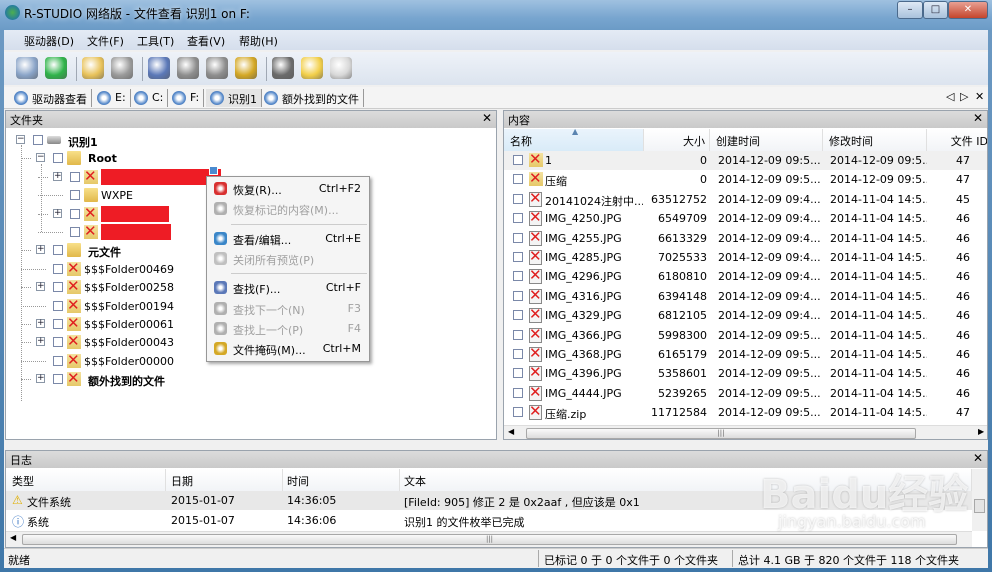 This screenshot has width=992, height=572. I want to click on column-file-id: 文件 ID, so click(957, 140).